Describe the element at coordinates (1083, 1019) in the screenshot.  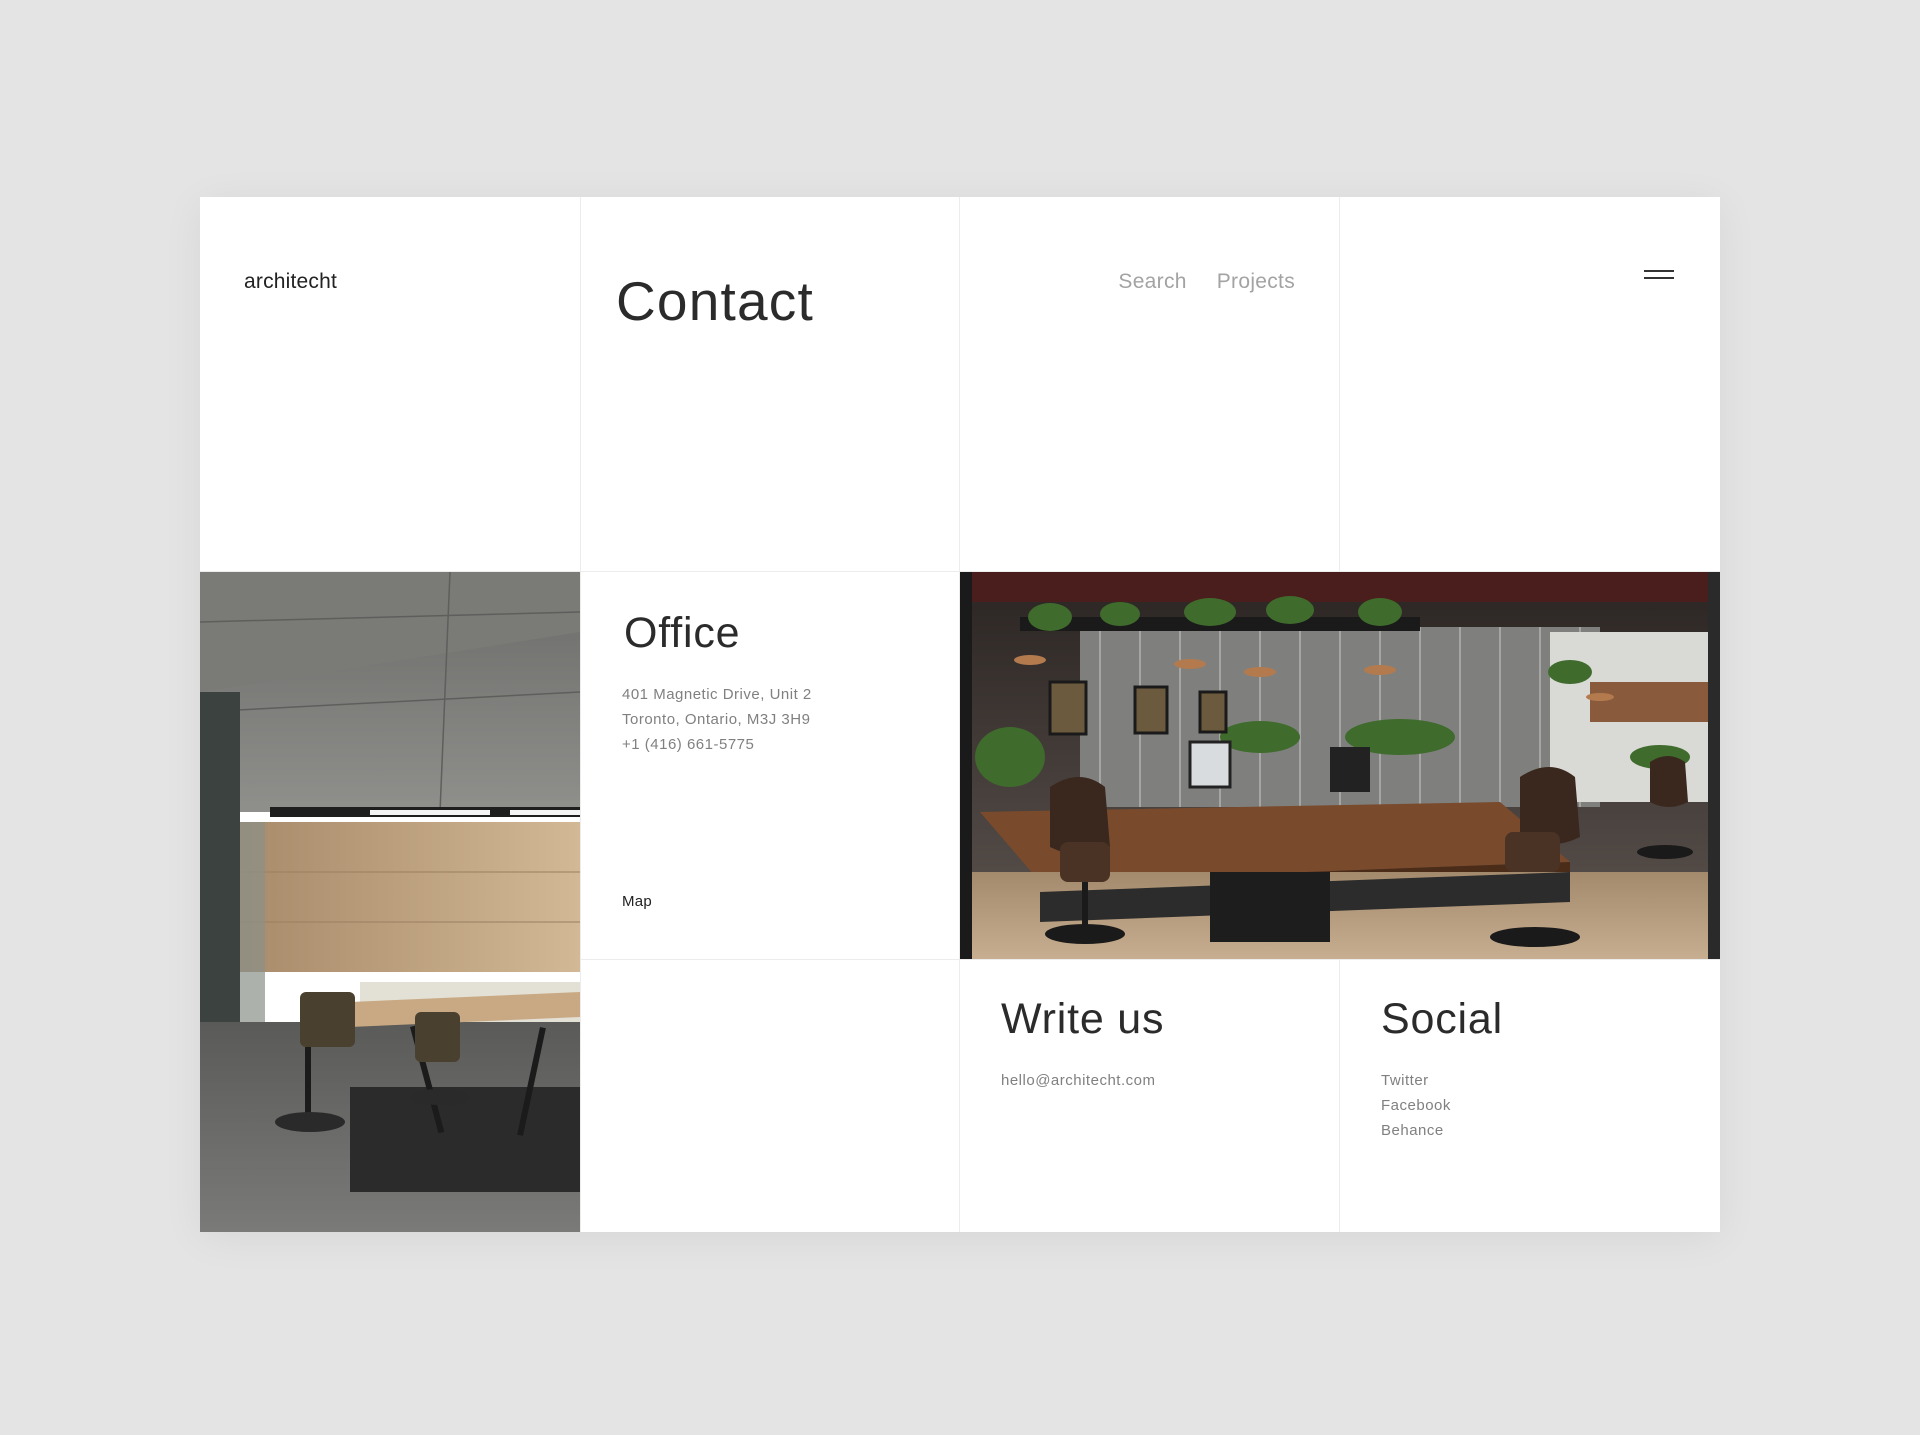
I see `write-us-title: Write us` at that location.